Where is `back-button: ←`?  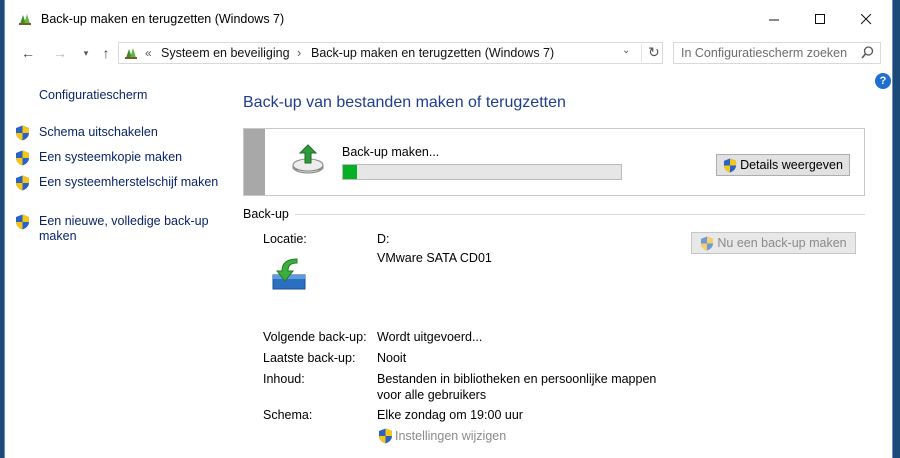 back-button: ← is located at coordinates (28, 53).